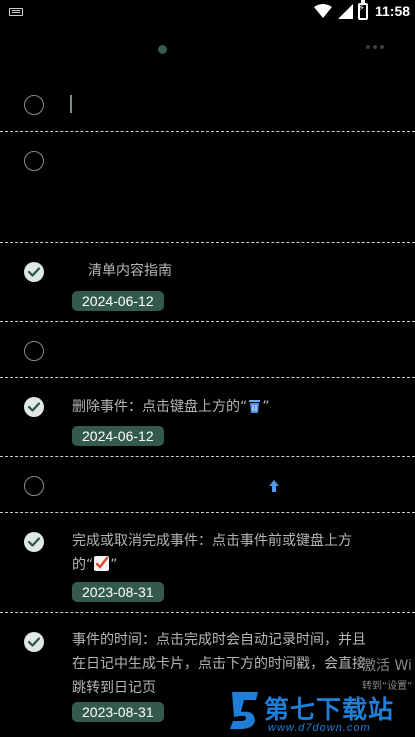 This screenshot has width=415, height=737. What do you see at coordinates (255, 406) in the screenshot?
I see `trash-icon` at bounding box center [255, 406].